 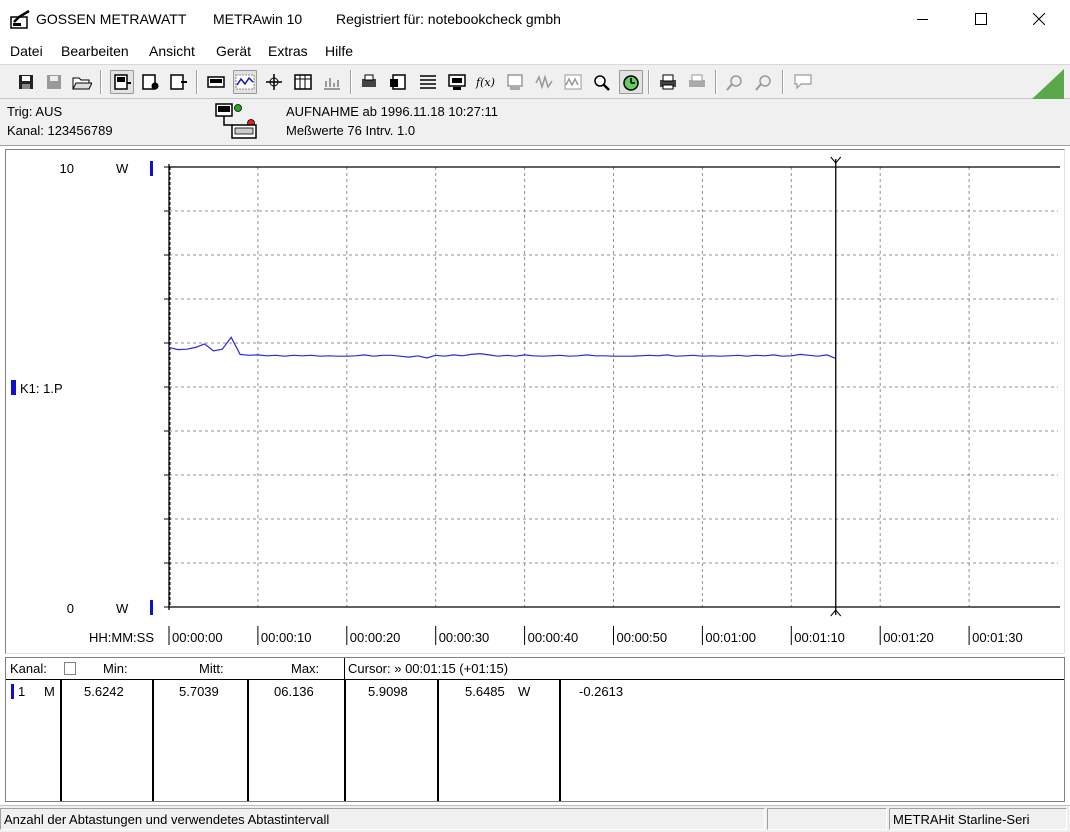 I want to click on header-max: Max:, so click(x=305, y=668).